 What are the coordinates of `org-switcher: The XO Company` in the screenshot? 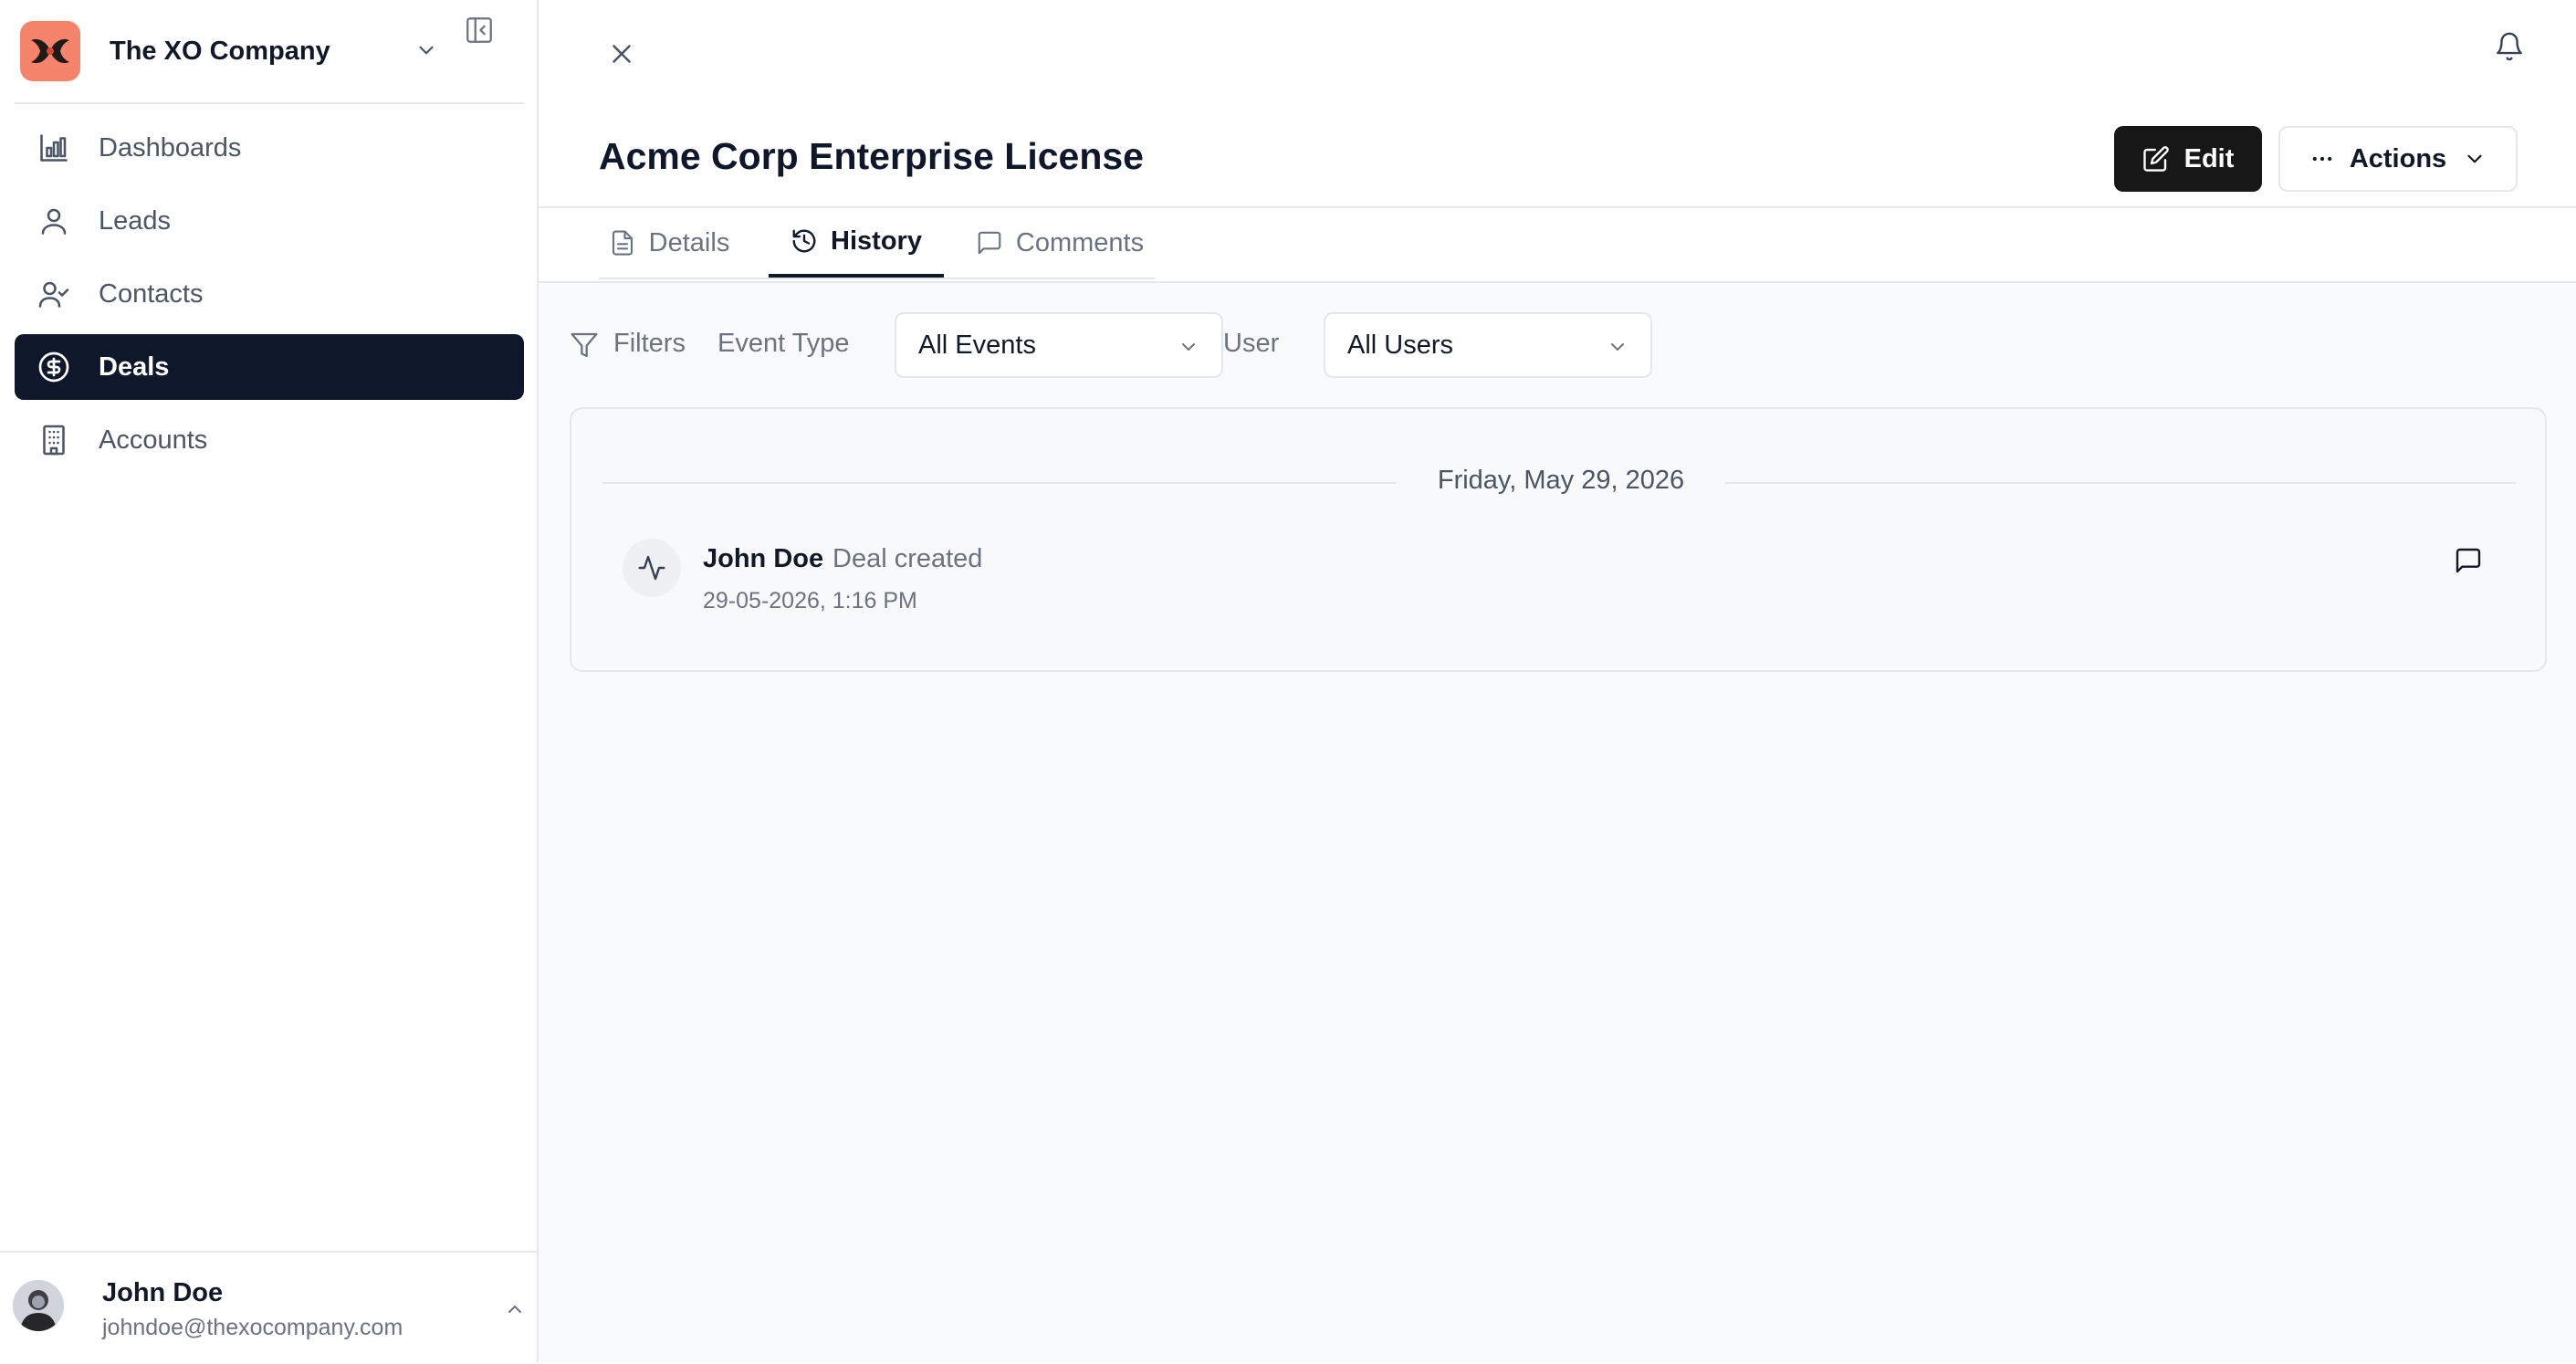 It's located at (271, 51).